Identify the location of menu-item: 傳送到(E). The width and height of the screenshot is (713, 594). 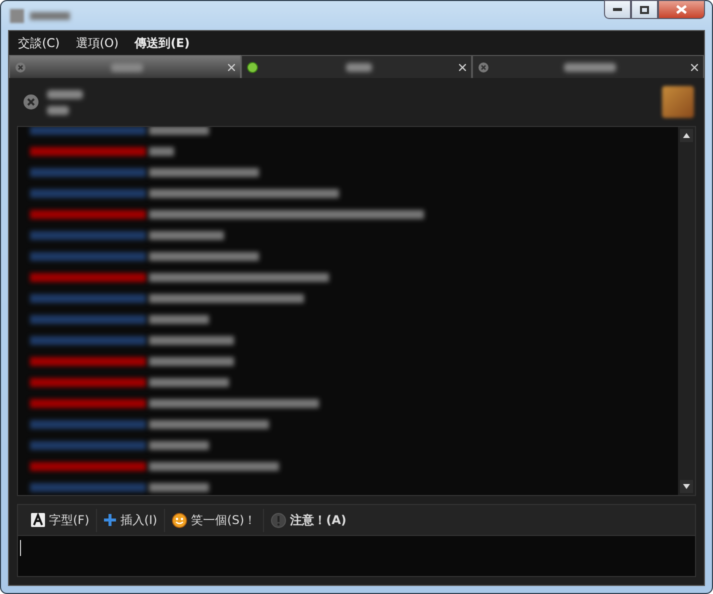
(162, 43).